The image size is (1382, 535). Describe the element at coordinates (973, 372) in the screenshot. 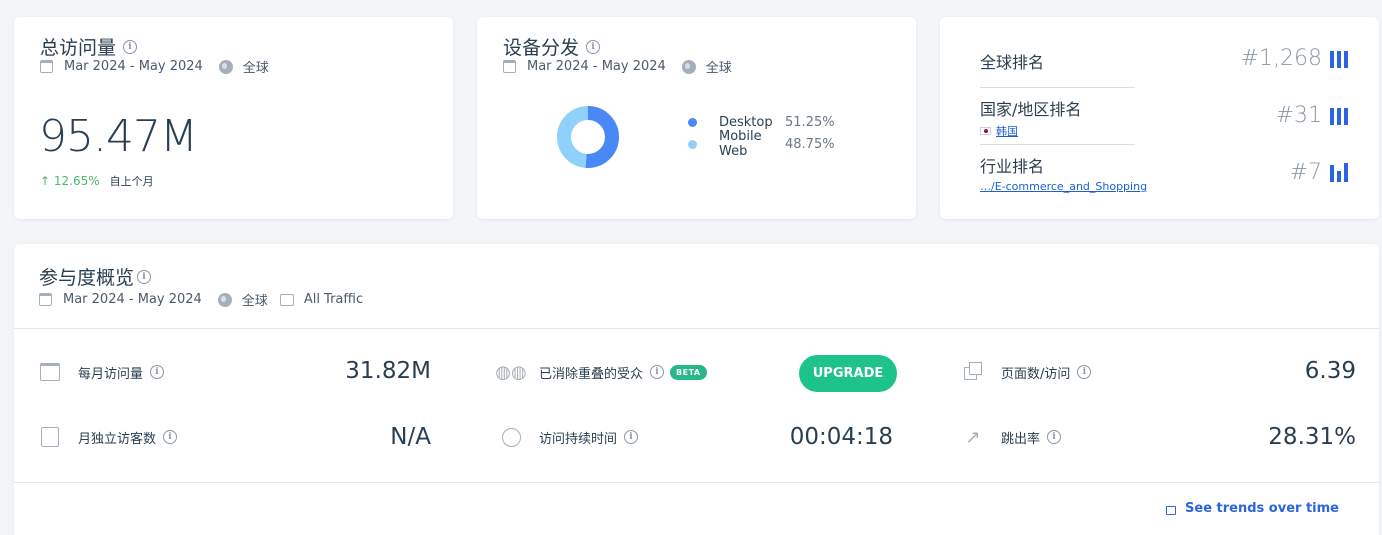

I see `pages-icon` at that location.